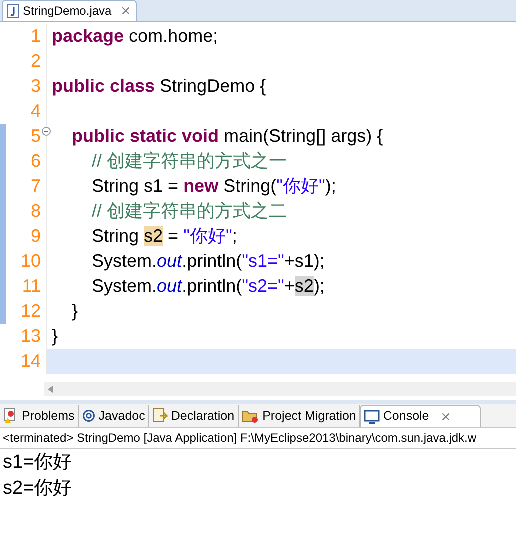 The height and width of the screenshot is (546, 516). Describe the element at coordinates (36, 236) in the screenshot. I see `line-number: 9` at that location.